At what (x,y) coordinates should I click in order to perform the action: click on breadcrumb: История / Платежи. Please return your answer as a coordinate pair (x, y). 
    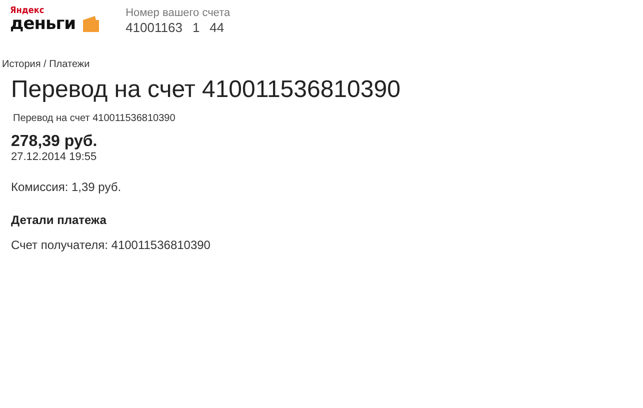
    Looking at the image, I should click on (46, 64).